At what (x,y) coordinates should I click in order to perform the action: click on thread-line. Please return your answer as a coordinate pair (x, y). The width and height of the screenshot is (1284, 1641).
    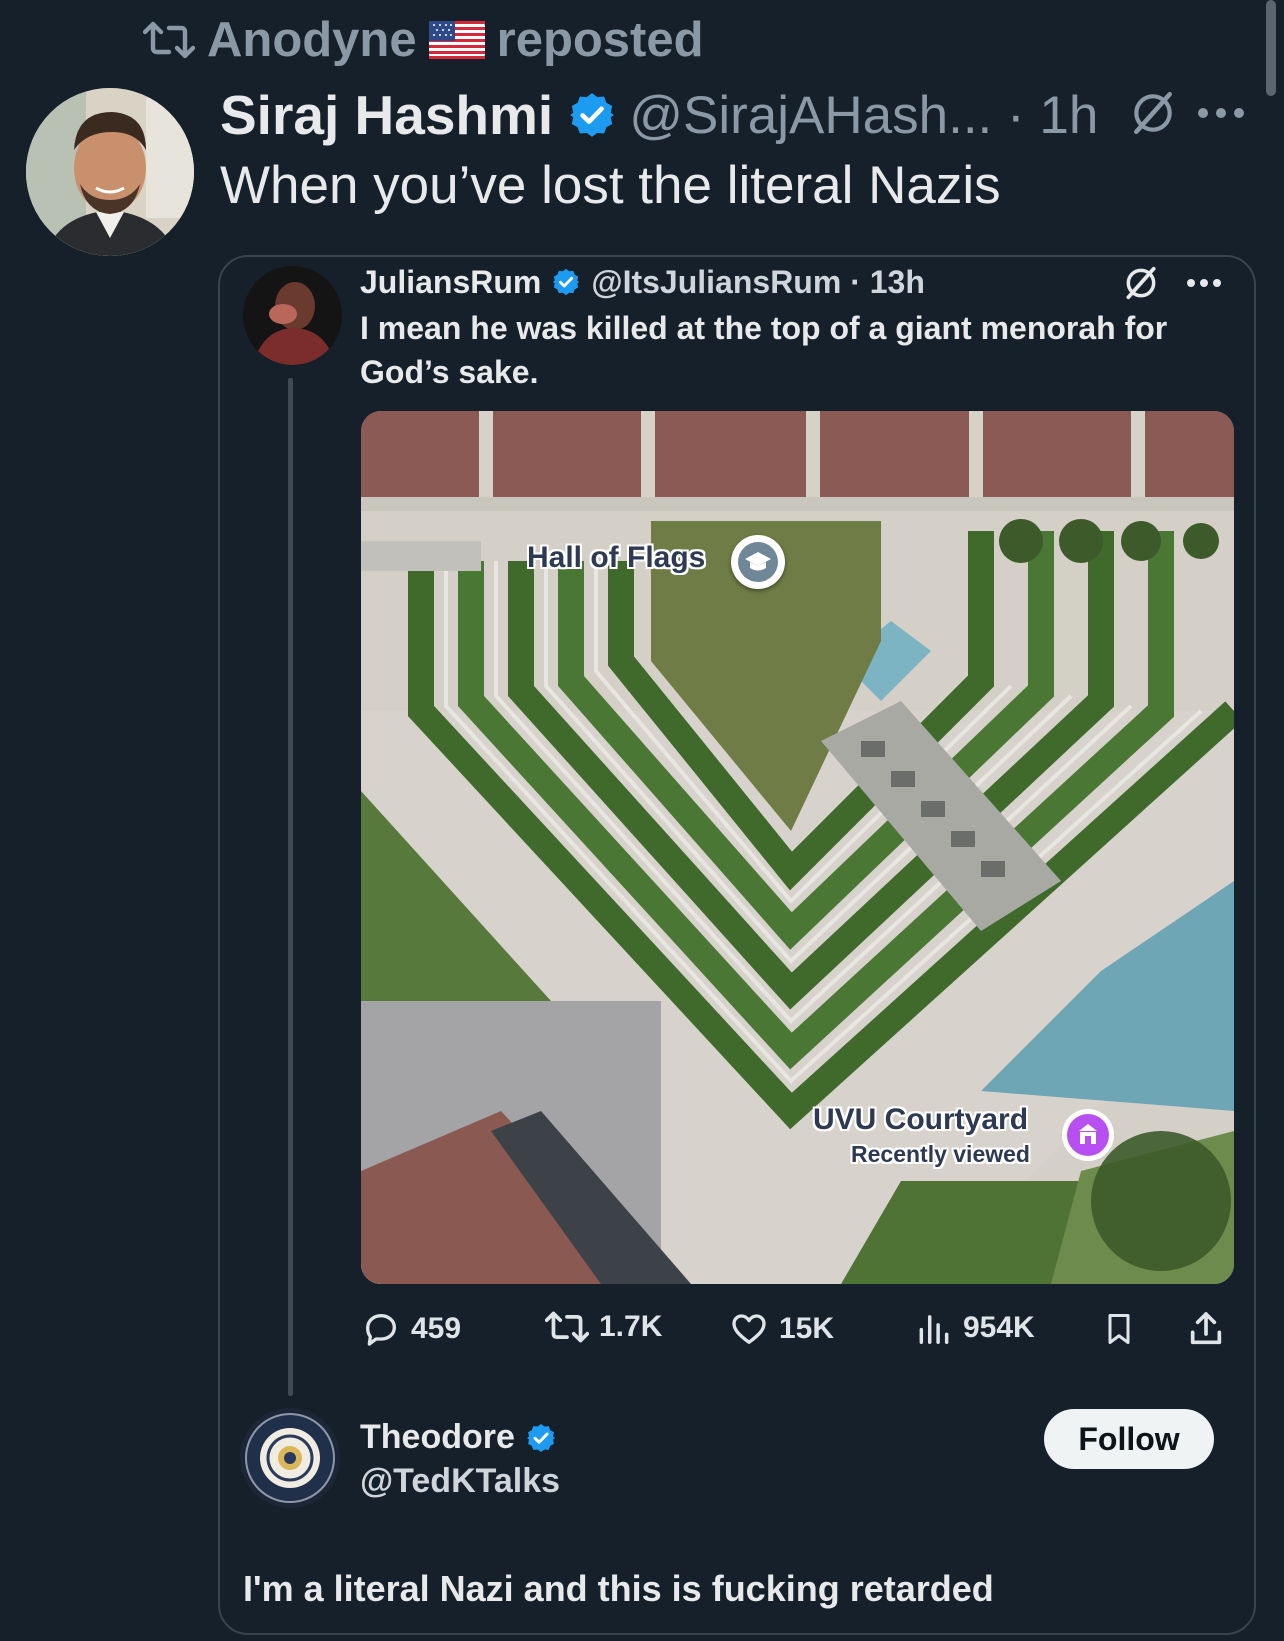
    Looking at the image, I should click on (290, 887).